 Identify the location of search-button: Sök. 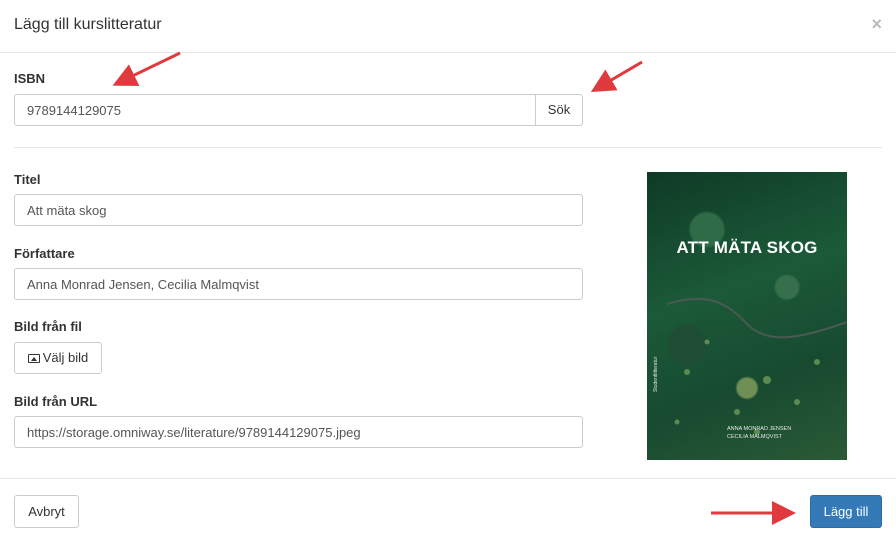
(559, 110).